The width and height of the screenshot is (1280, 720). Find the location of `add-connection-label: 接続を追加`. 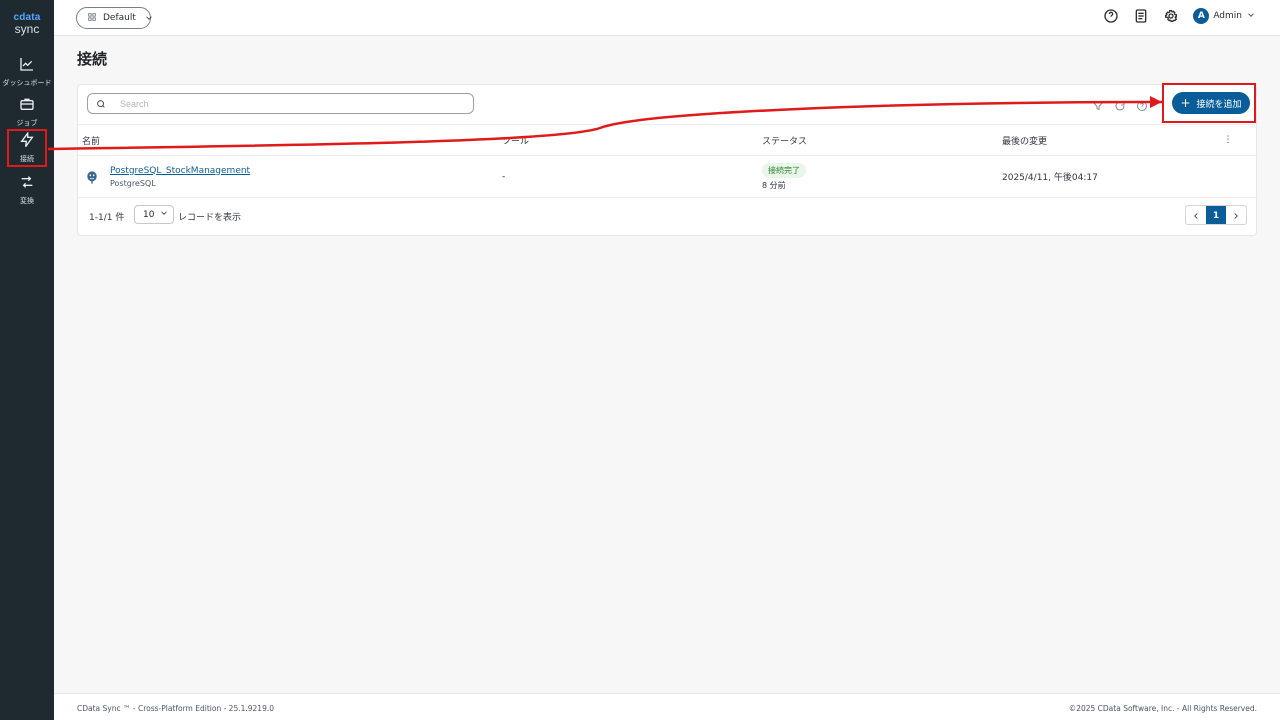

add-connection-label: 接続を追加 is located at coordinates (1219, 104).